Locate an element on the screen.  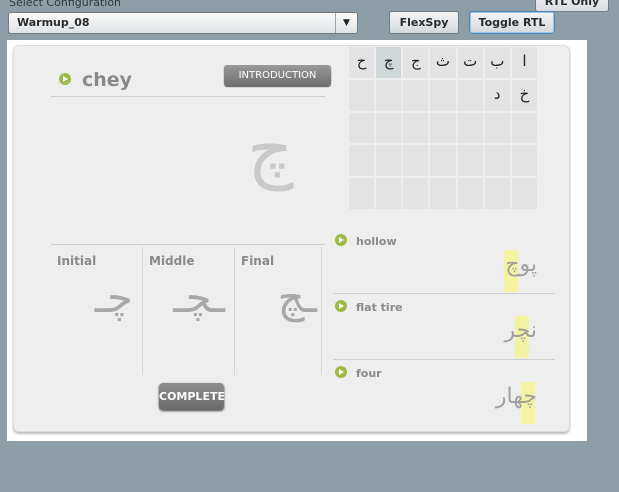
letter-forms: Initial چـ Middle ـچـ Final ـچ is located at coordinates (188, 311).